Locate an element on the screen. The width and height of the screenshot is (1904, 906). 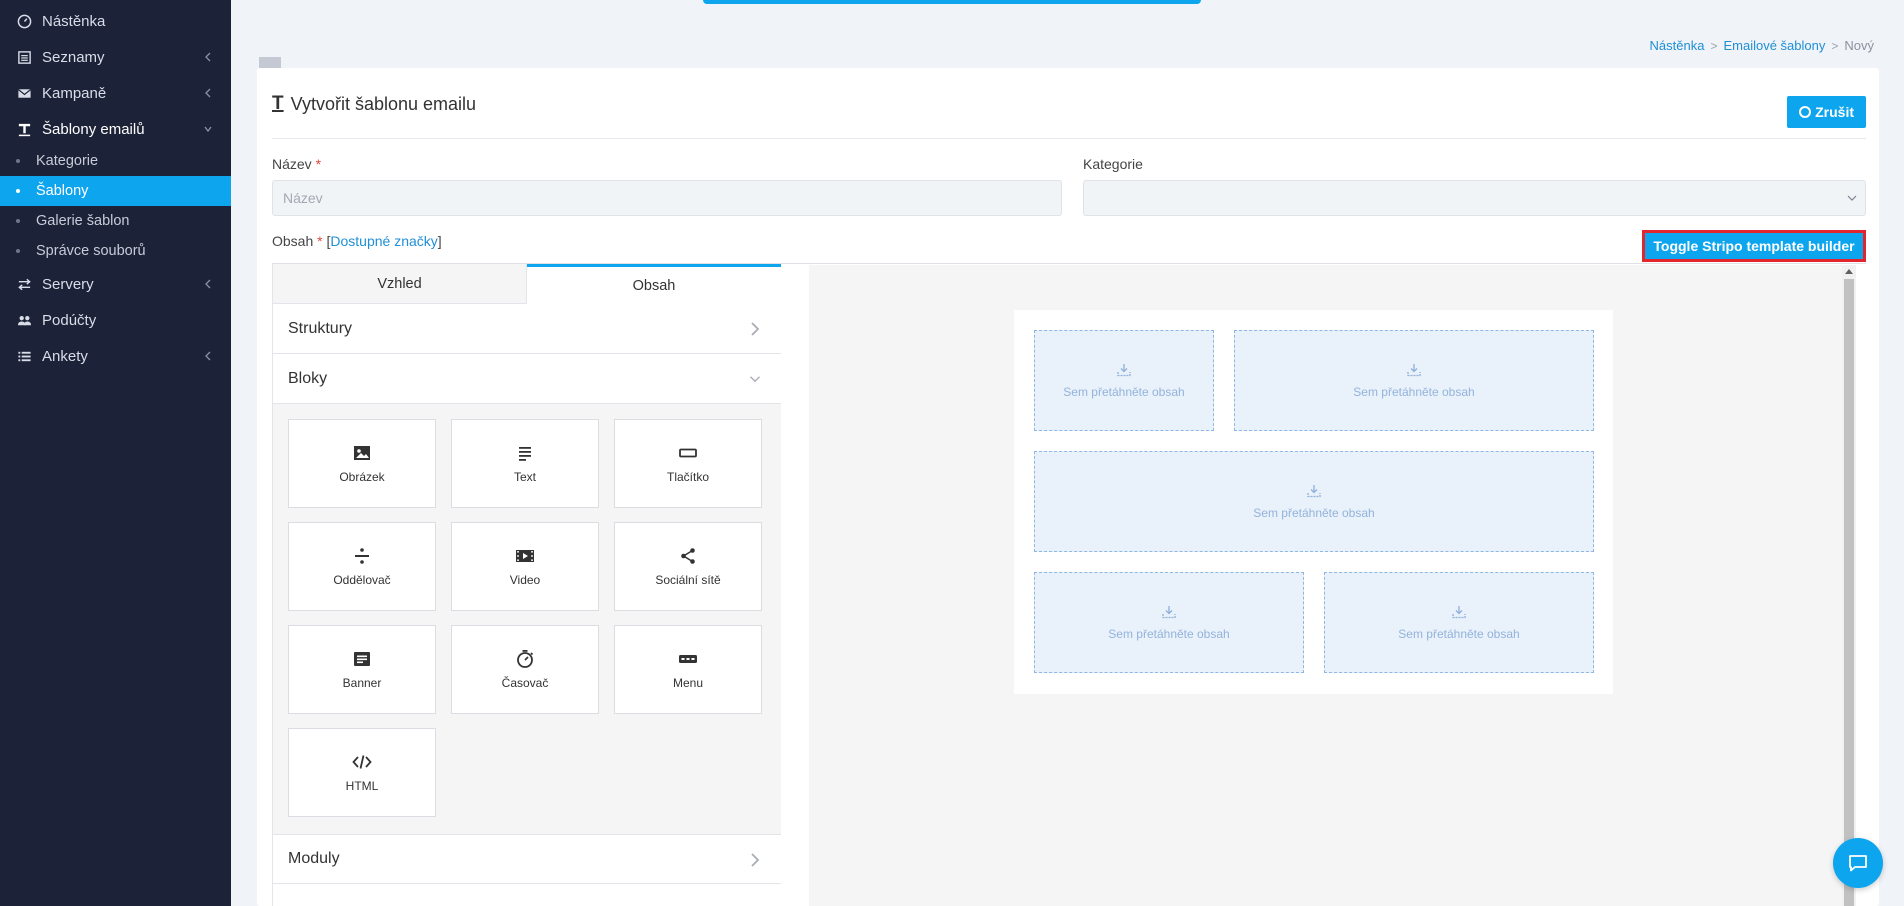
bullet-icon is located at coordinates (18, 251).